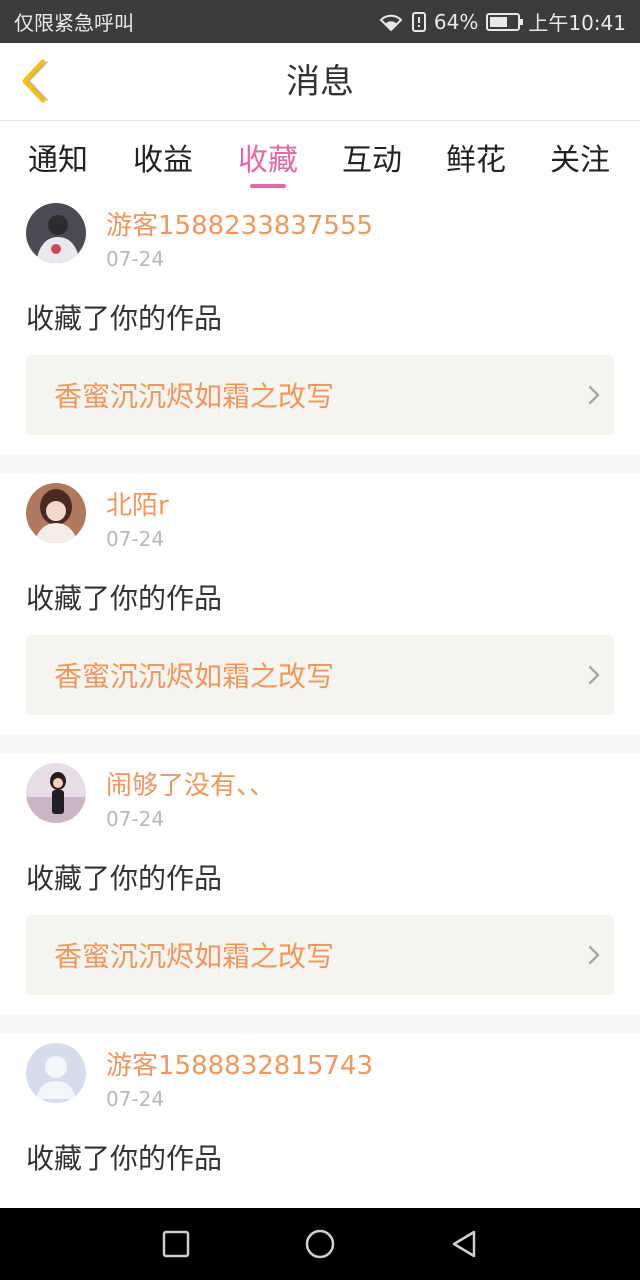 Image resolution: width=640 pixels, height=1280 pixels. I want to click on square-icon, so click(176, 1244).